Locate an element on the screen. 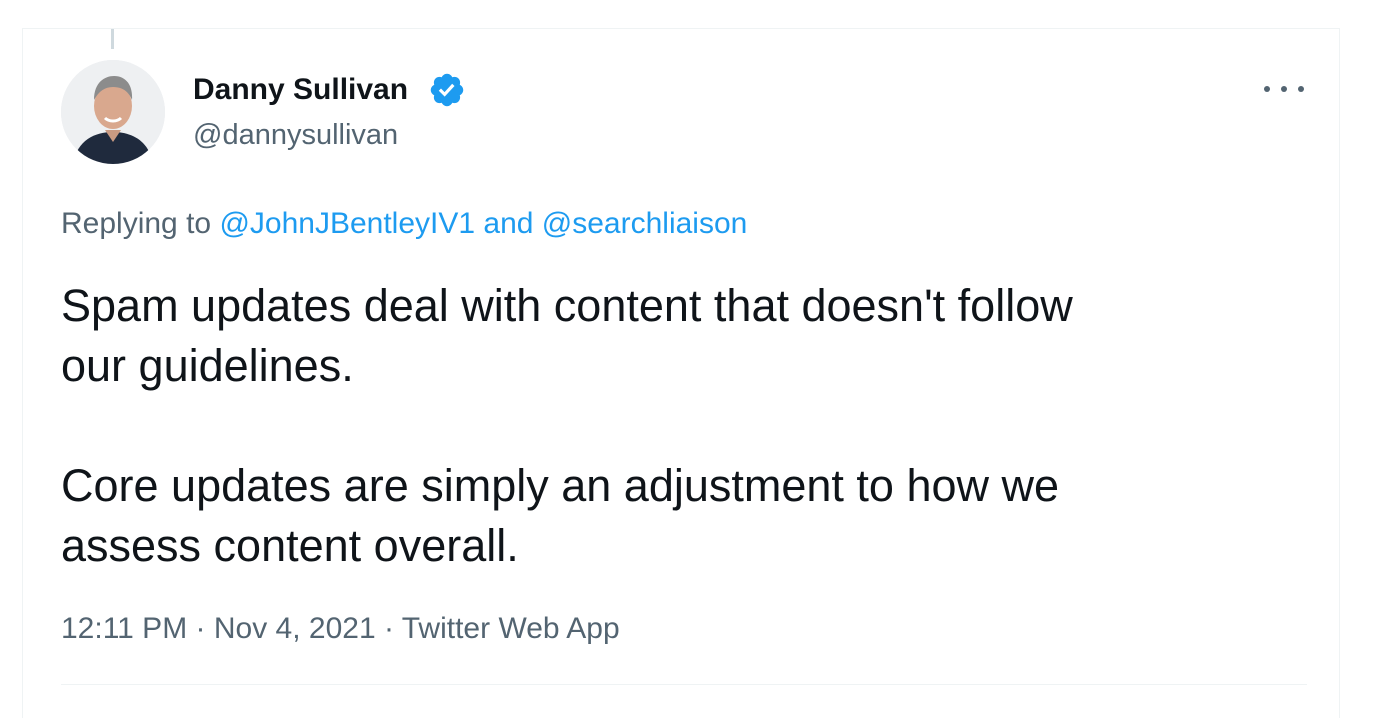  tweet-text-line: assess content overall. is located at coordinates (290, 545).